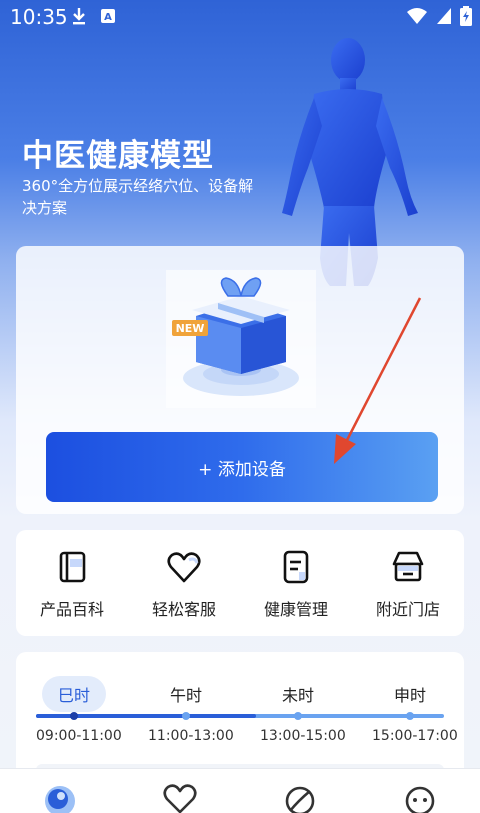 The height and width of the screenshot is (813, 480). I want to click on period-time-range: 11:00-13:00, so click(191, 736).